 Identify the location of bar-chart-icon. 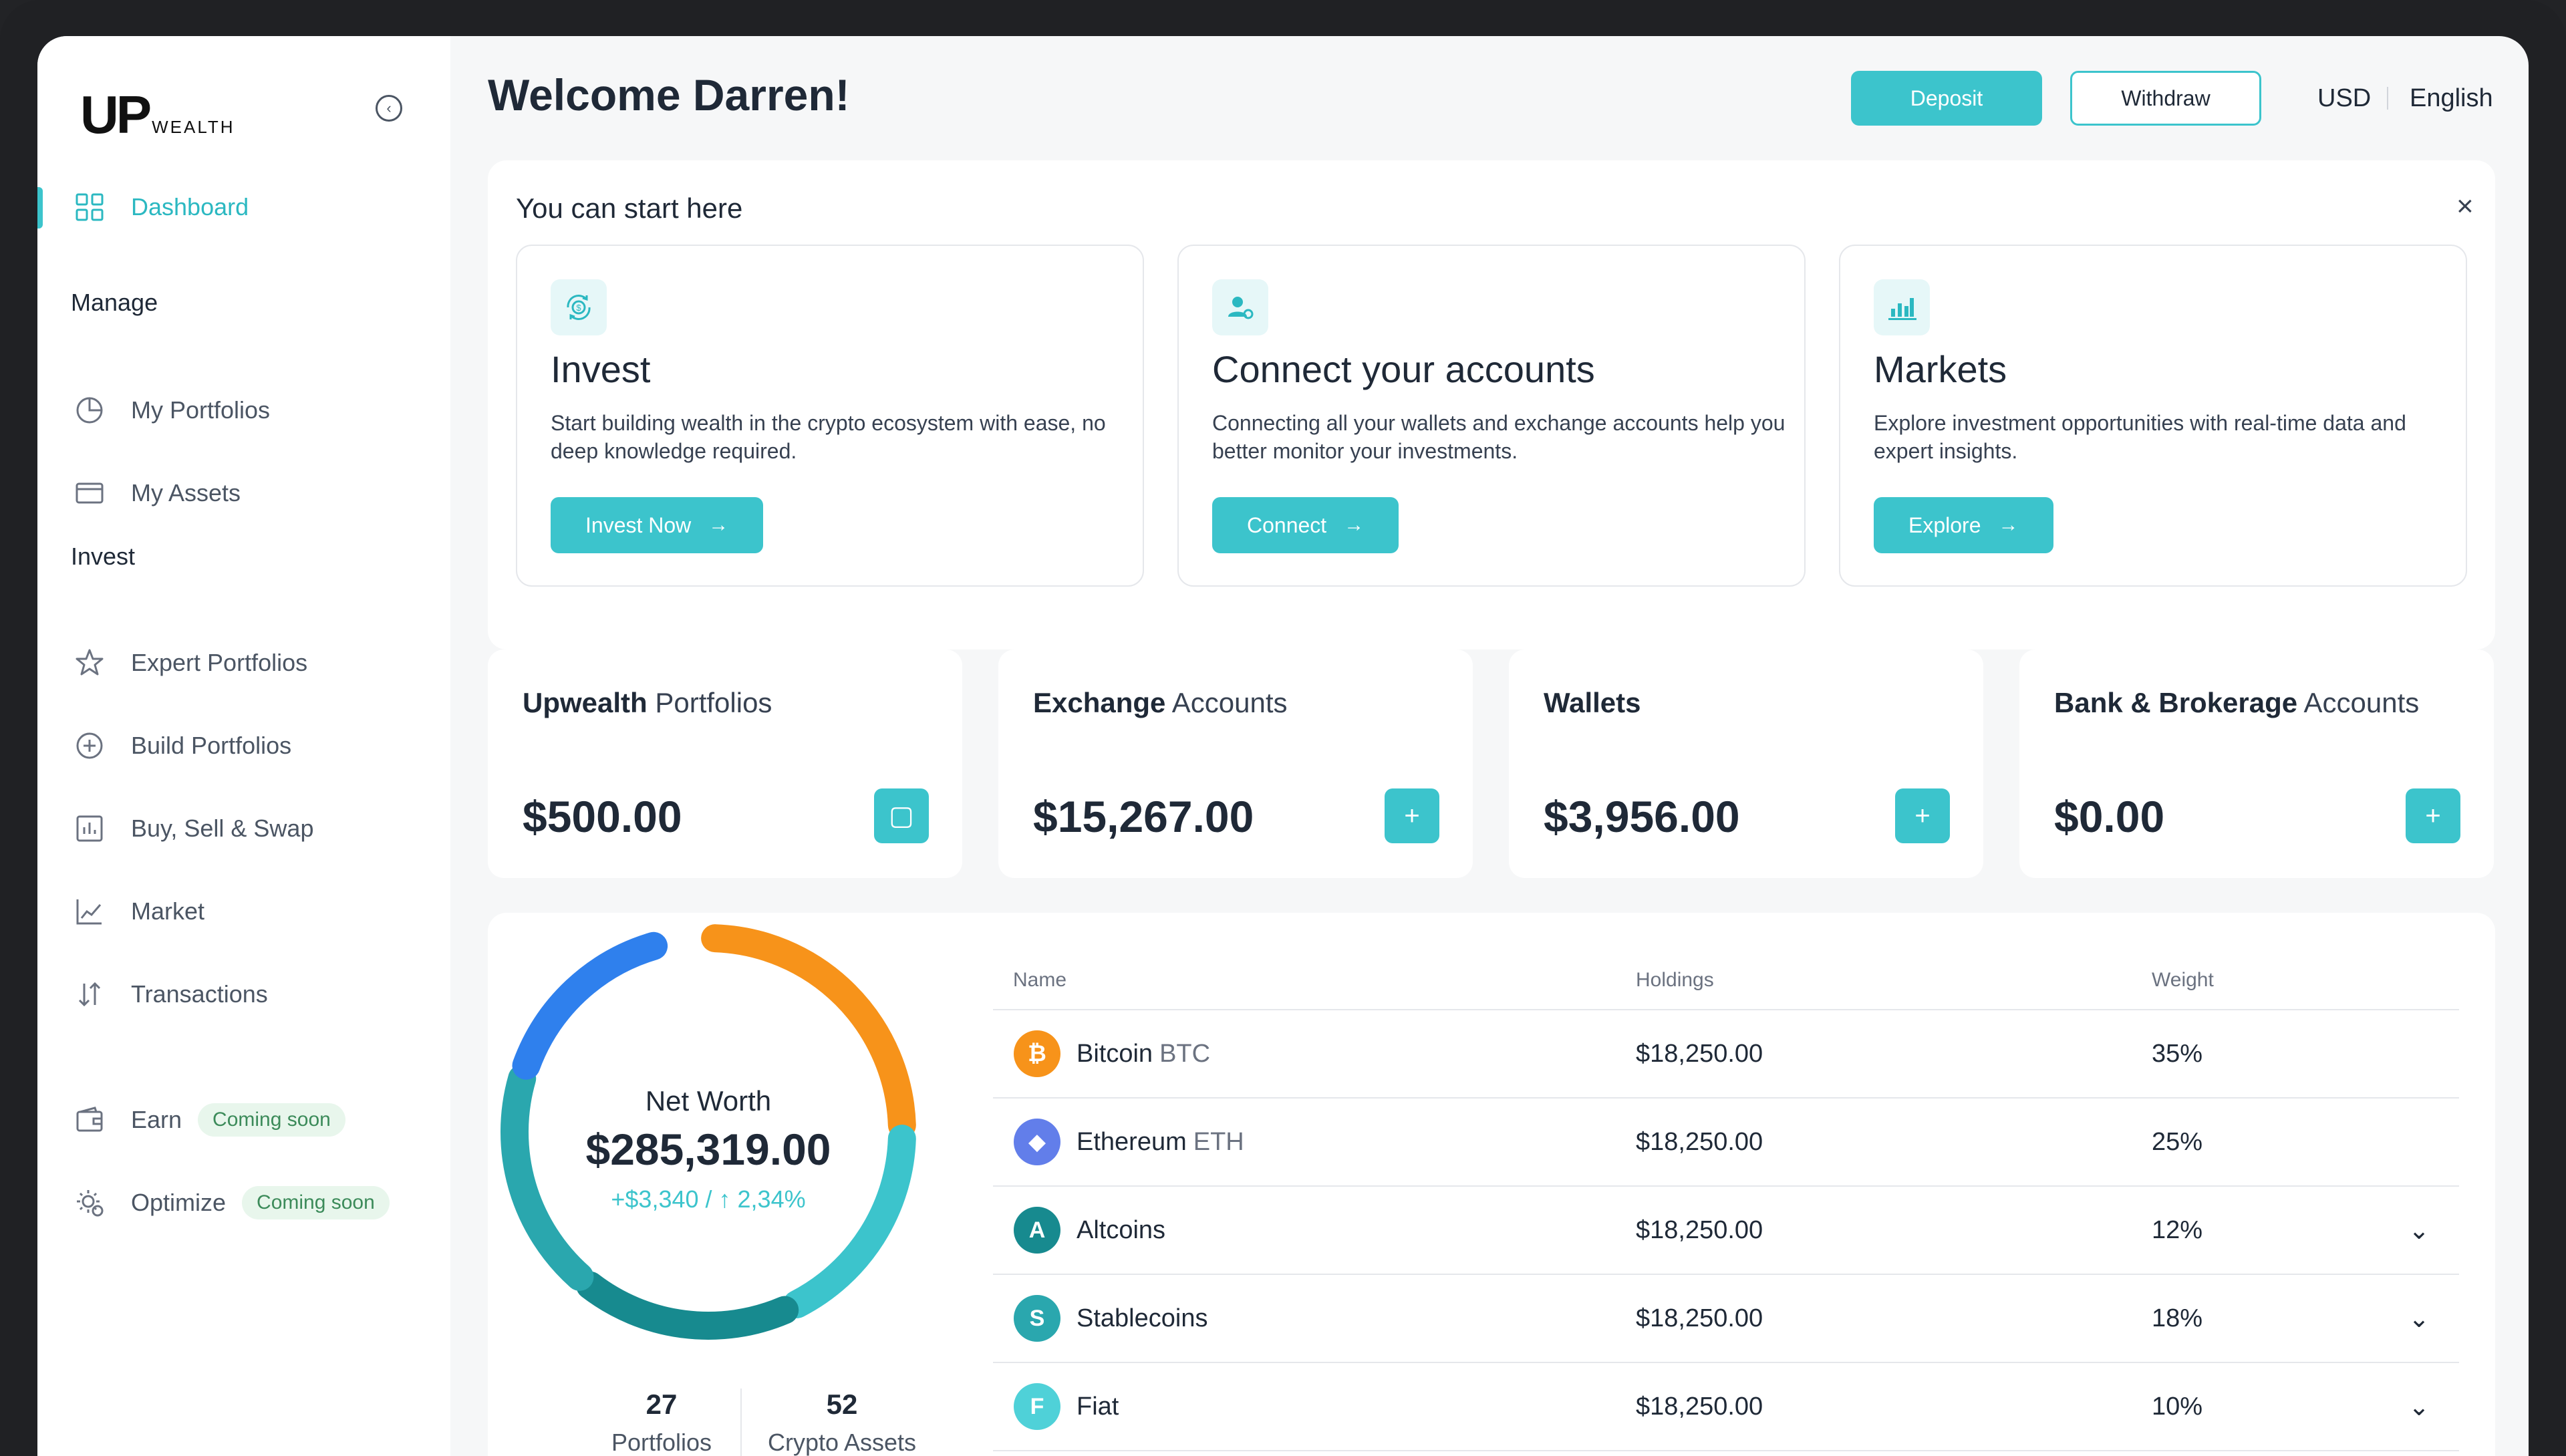
(89, 828).